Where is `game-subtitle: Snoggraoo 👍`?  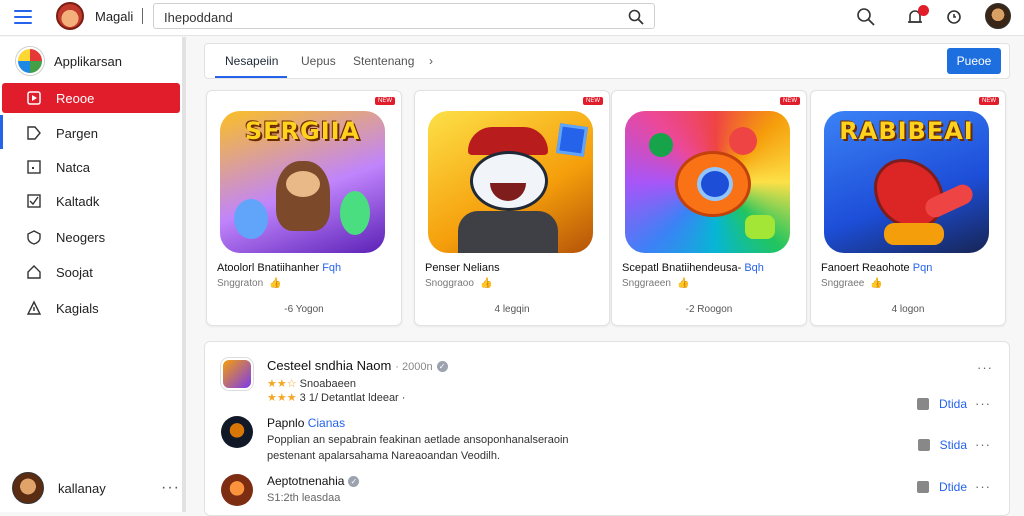 game-subtitle: Snoggraoo 👍 is located at coordinates (459, 283).